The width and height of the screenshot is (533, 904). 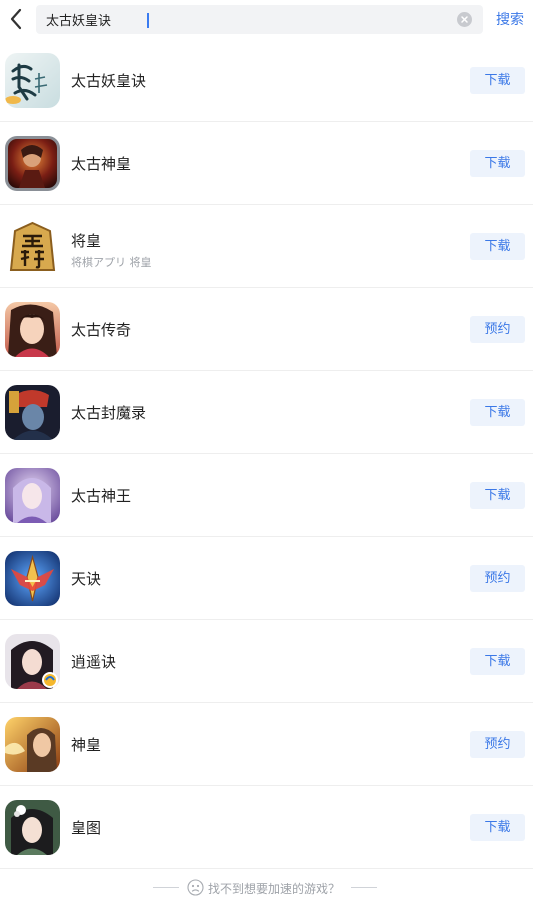 What do you see at coordinates (32, 661) in the screenshot?
I see `game-icon-xiaoyao` at bounding box center [32, 661].